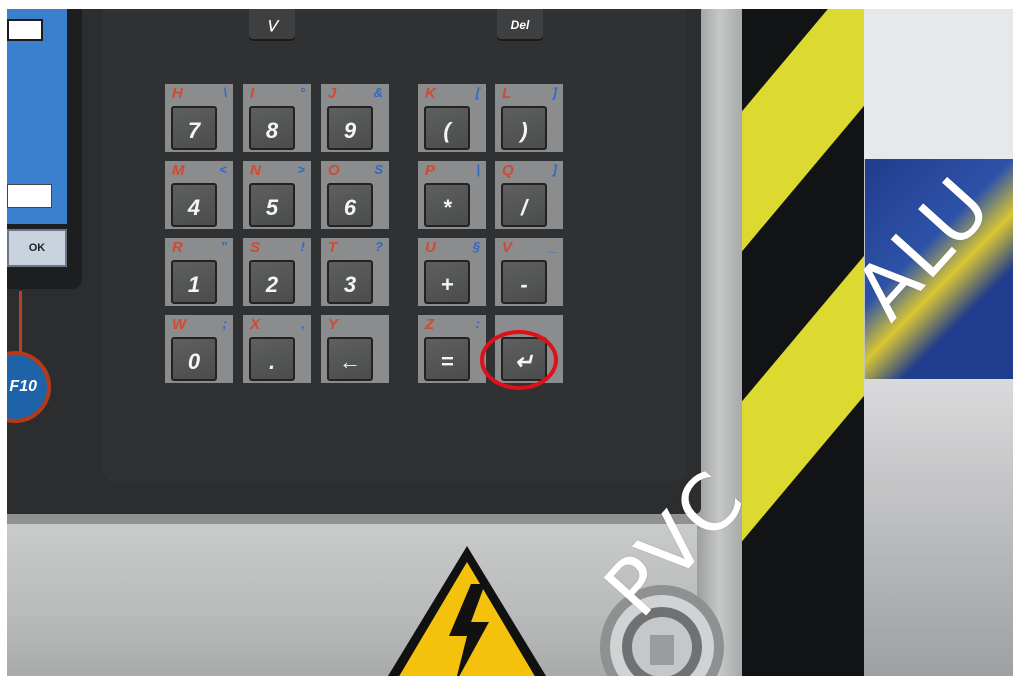 This screenshot has width=1020, height=684. What do you see at coordinates (272, 128) in the screenshot?
I see `keypad-key: 8` at bounding box center [272, 128].